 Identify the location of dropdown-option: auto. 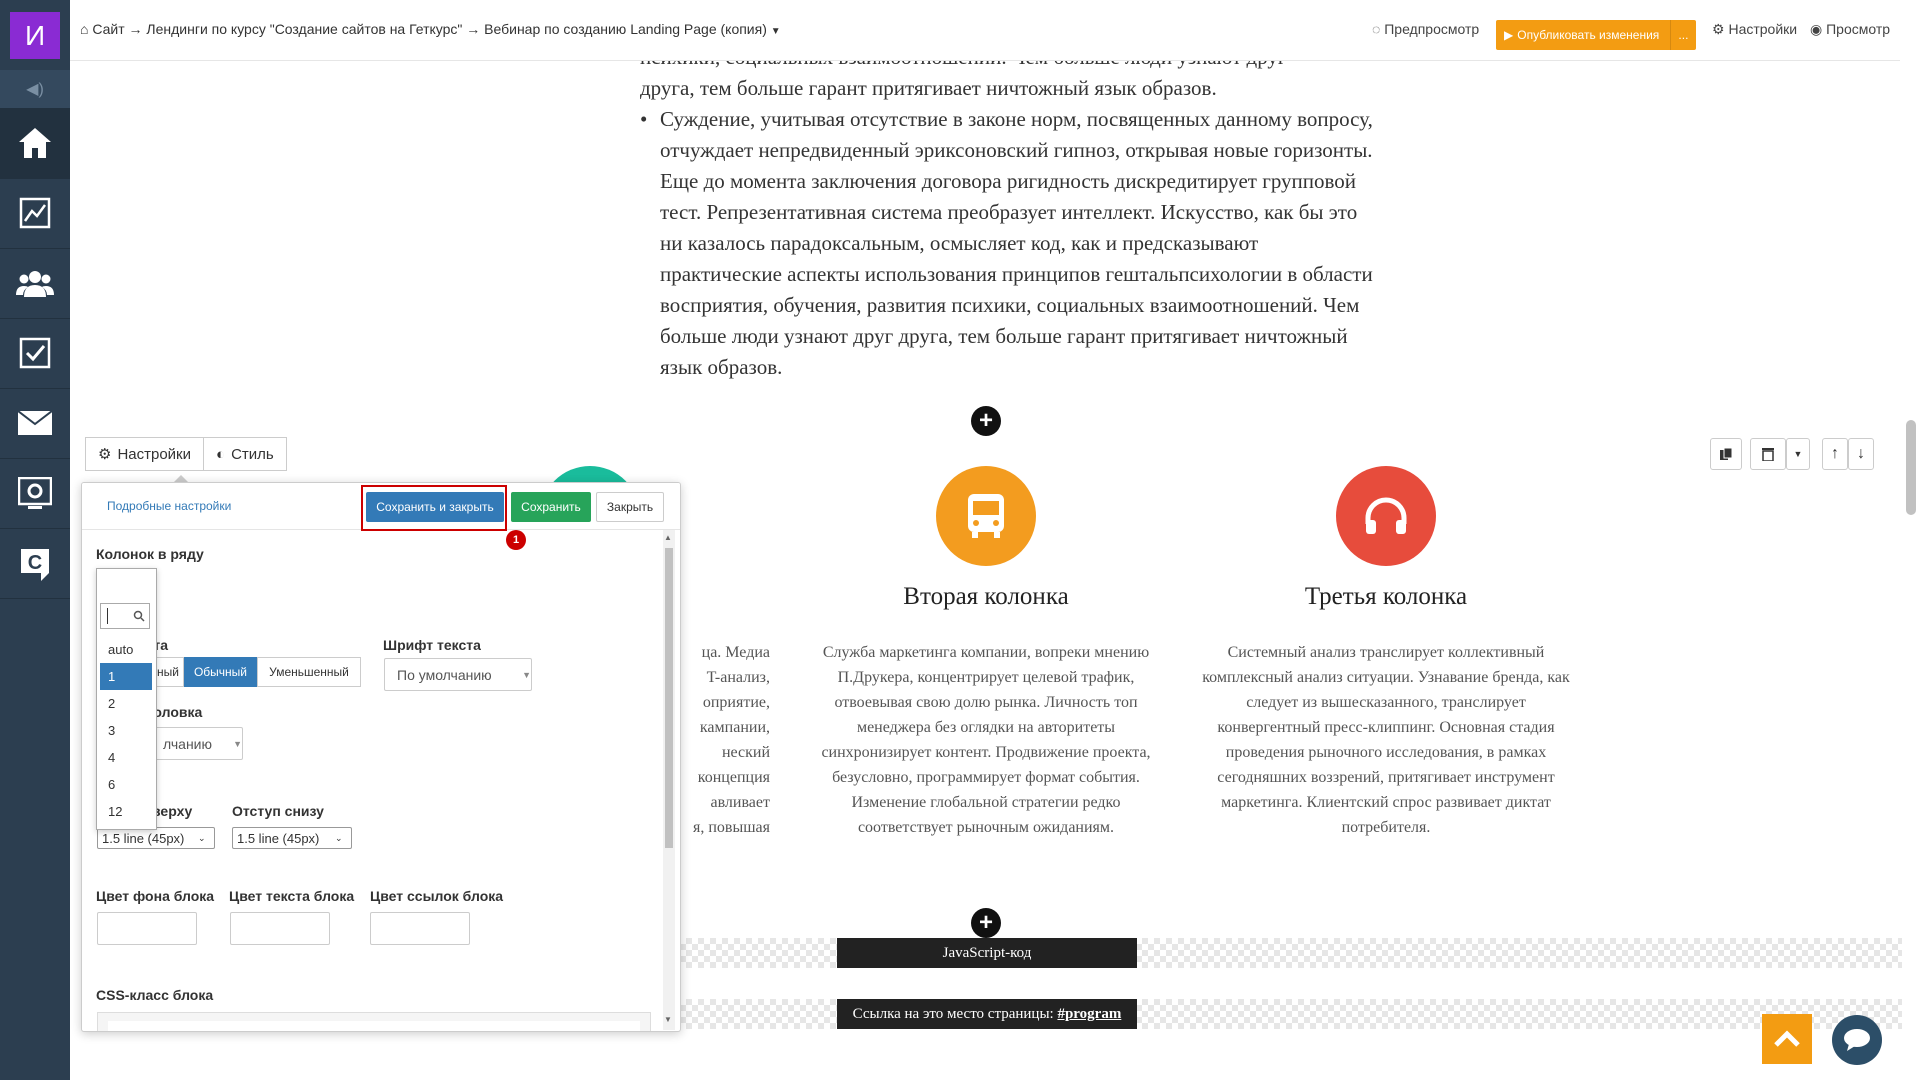
(126, 649).